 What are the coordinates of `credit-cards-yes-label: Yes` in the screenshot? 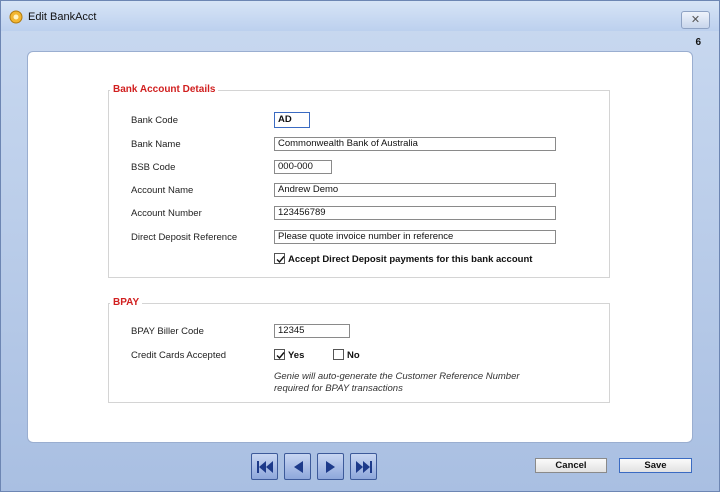 It's located at (296, 355).